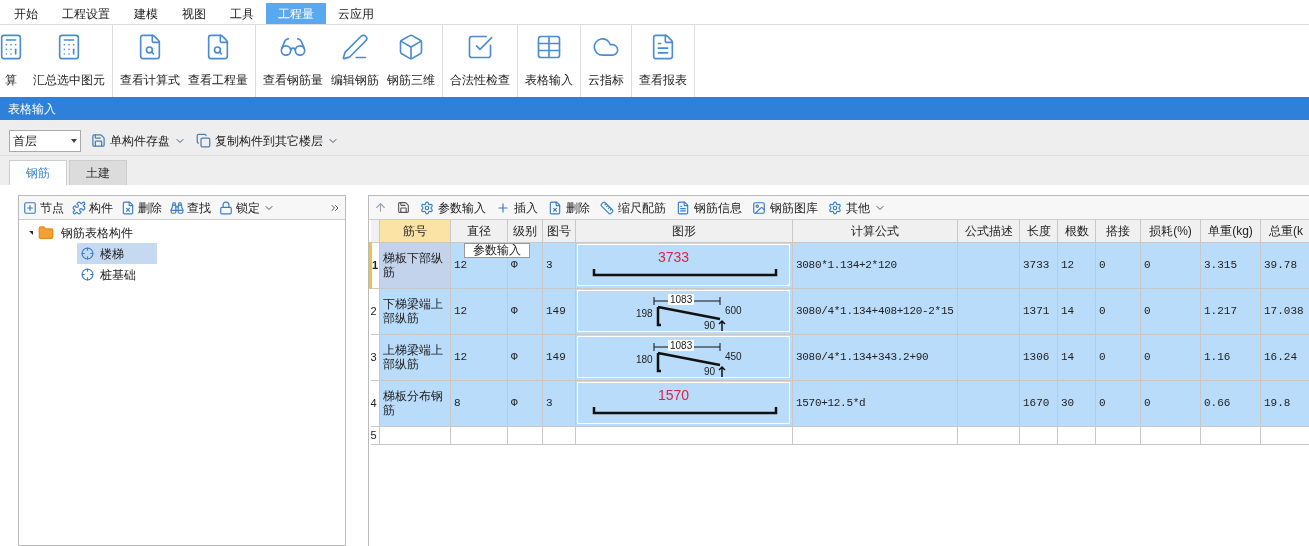 The image size is (1309, 546). What do you see at coordinates (674, 257) in the screenshot?
I see `shape-label: 3733` at bounding box center [674, 257].